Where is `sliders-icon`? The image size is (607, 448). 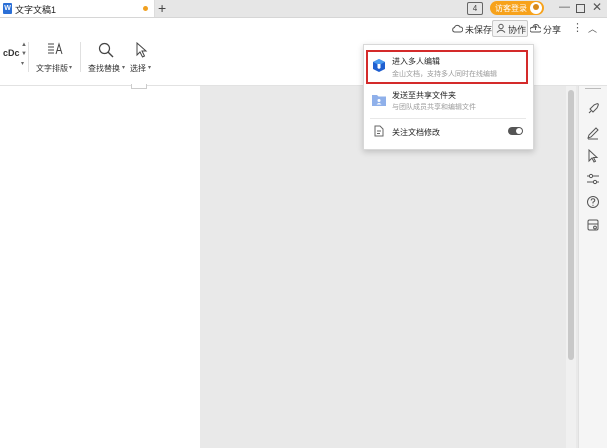
sliders-icon is located at coordinates (593, 179).